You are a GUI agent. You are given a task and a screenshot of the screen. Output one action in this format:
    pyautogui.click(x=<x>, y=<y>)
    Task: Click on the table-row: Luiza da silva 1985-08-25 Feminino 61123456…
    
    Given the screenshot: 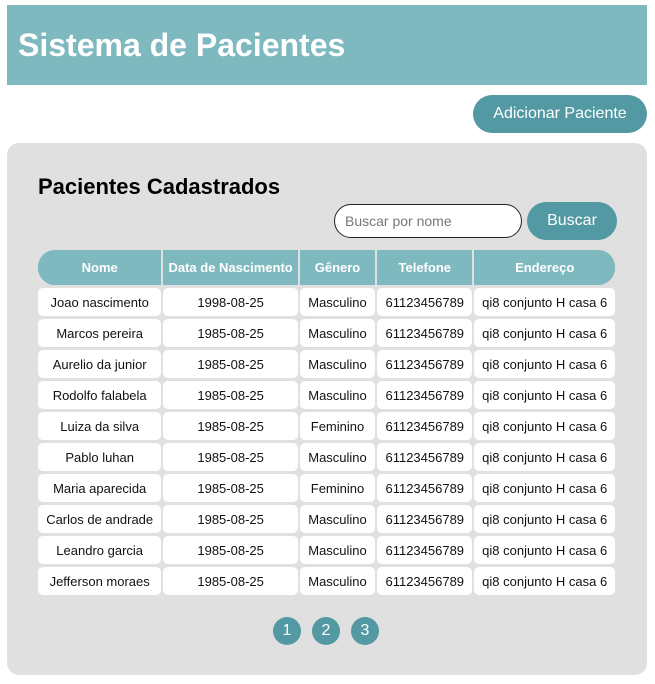 What is the action you would take?
    pyautogui.click(x=326, y=426)
    